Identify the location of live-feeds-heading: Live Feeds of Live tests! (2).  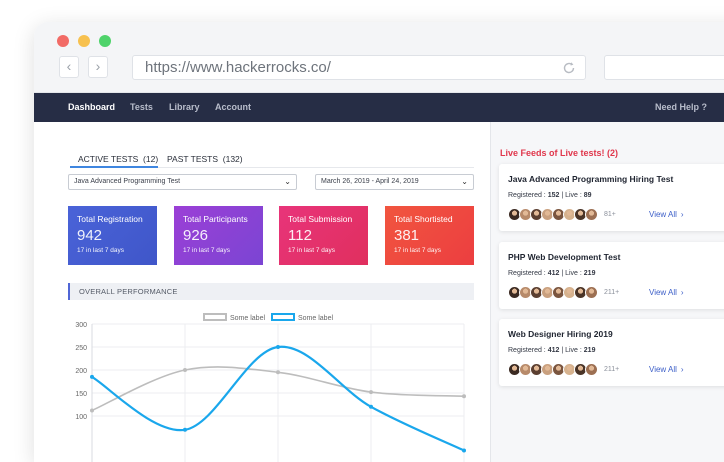
(559, 153).